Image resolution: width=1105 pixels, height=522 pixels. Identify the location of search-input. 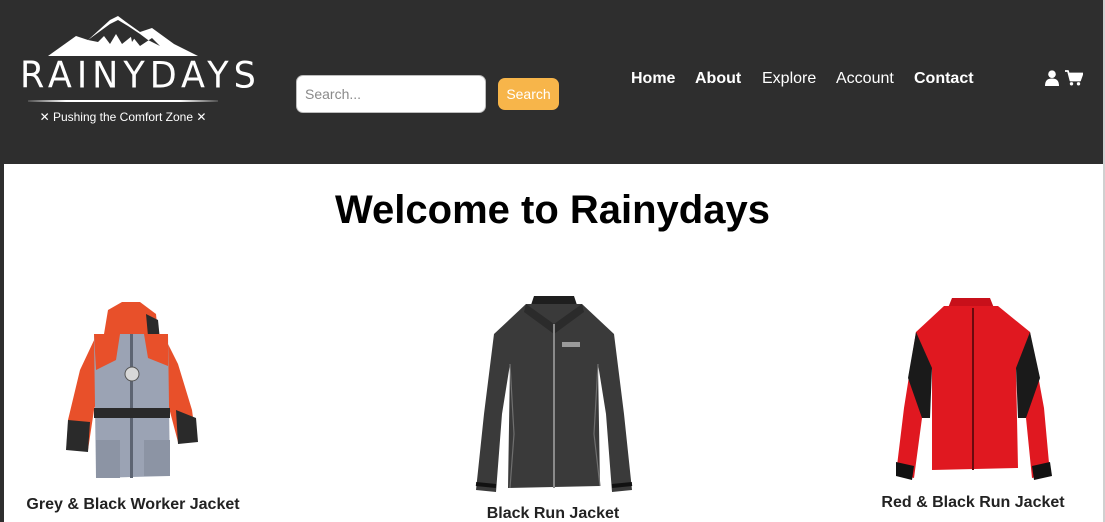
(391, 94).